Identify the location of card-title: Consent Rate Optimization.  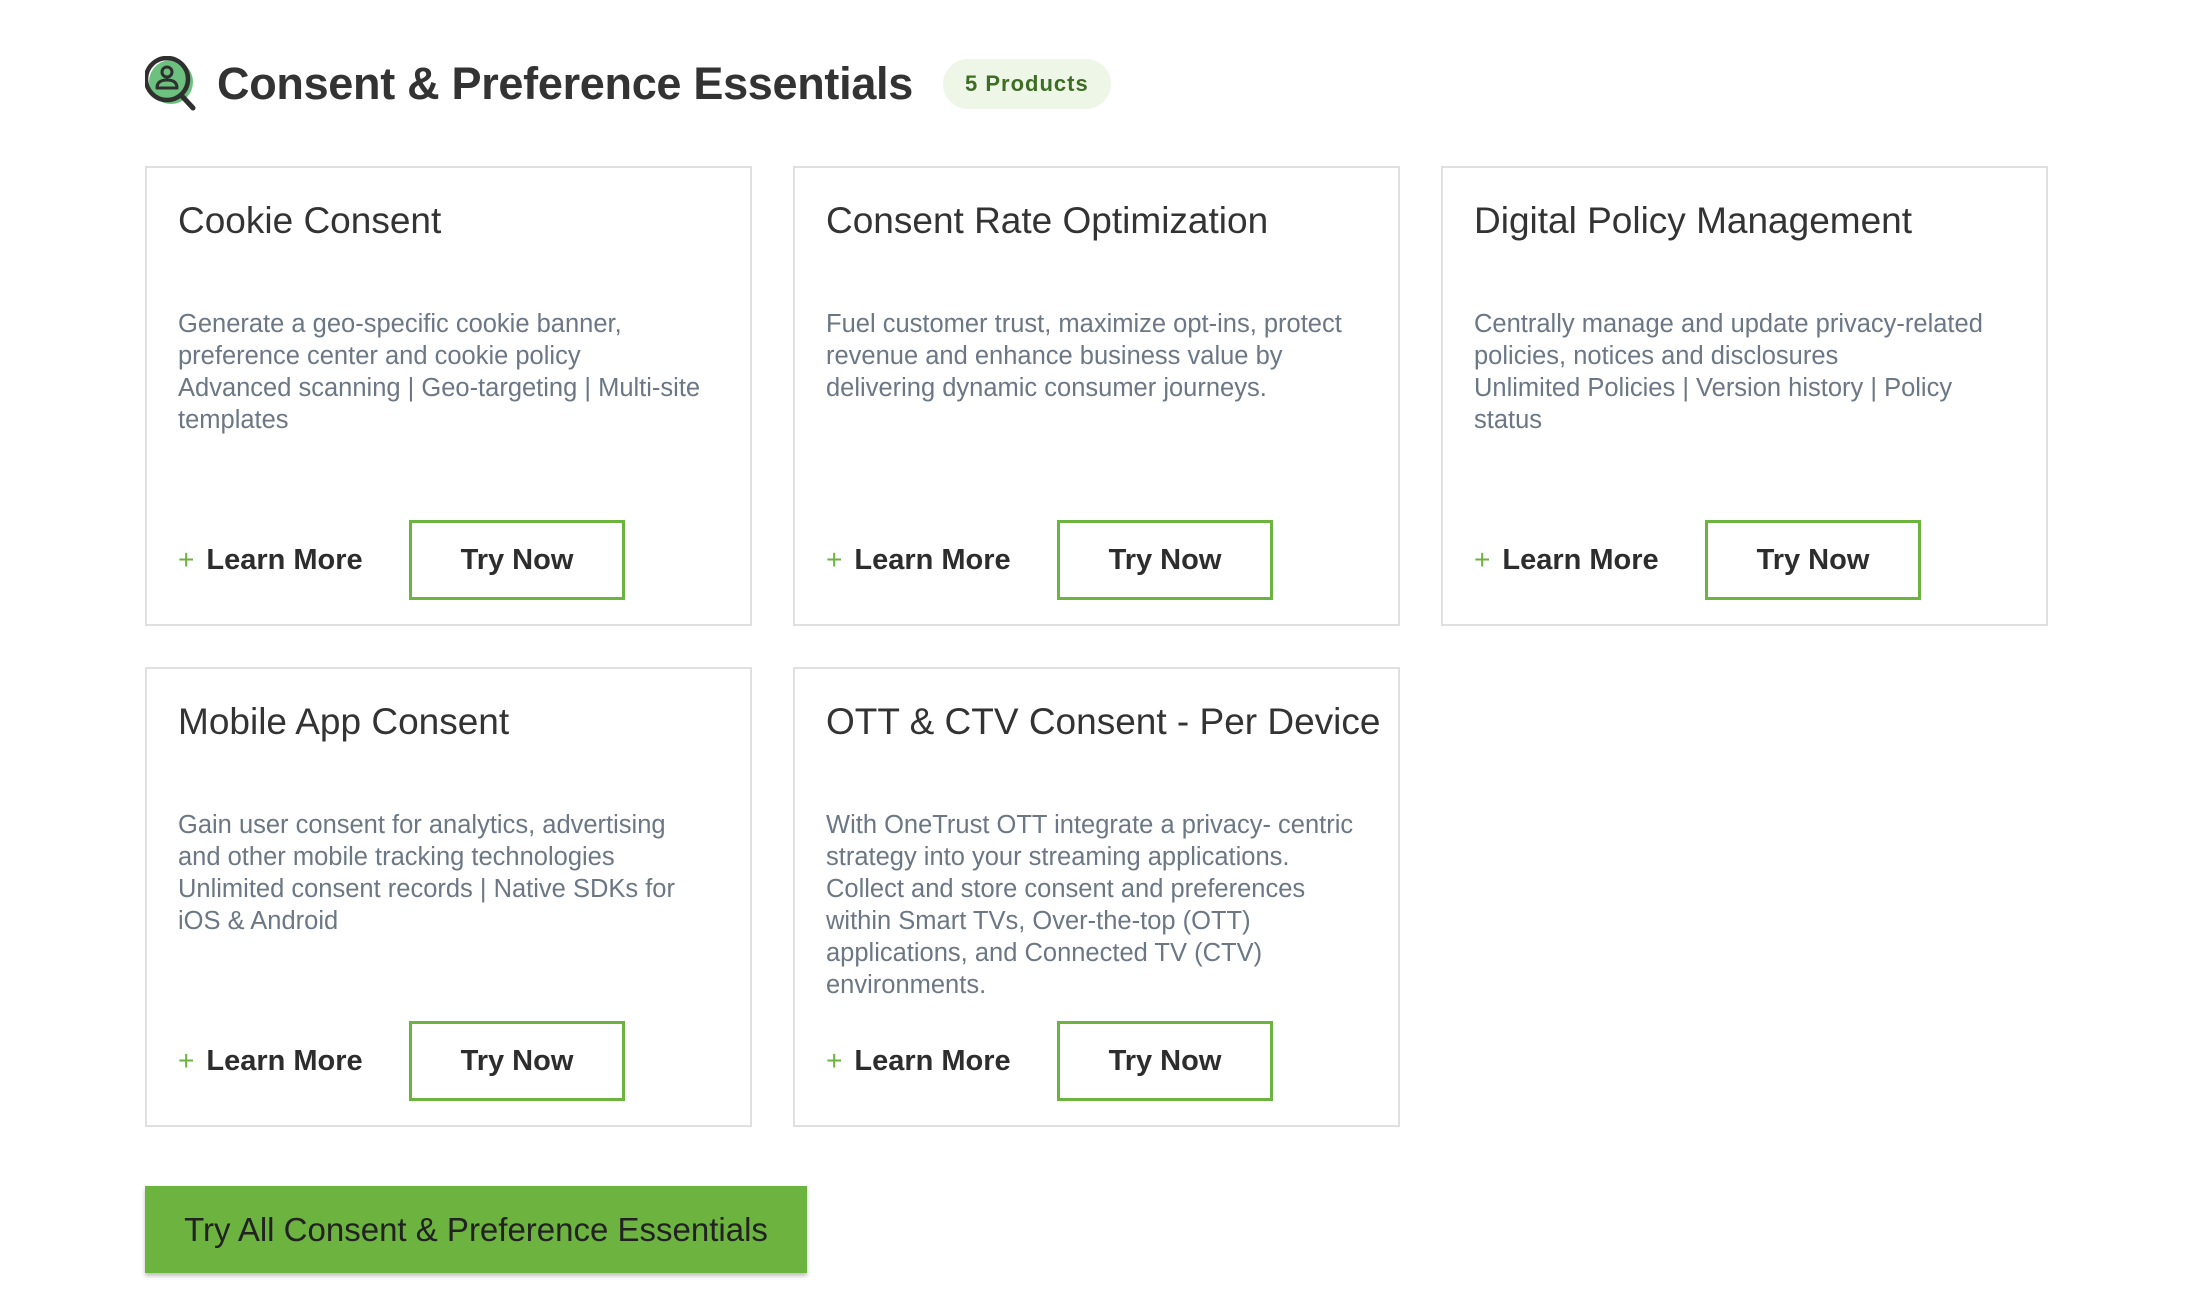
(1047, 220).